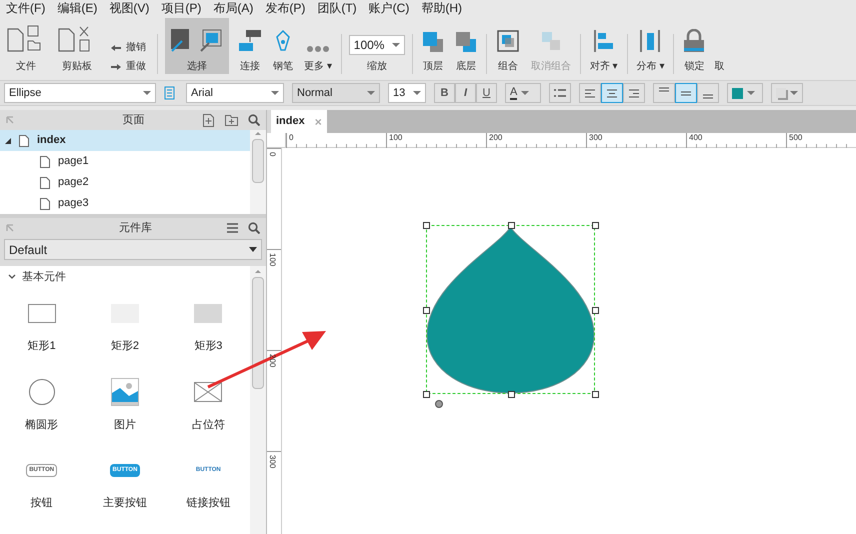 The width and height of the screenshot is (856, 534). I want to click on menu-item: 布局(A), so click(233, 8).